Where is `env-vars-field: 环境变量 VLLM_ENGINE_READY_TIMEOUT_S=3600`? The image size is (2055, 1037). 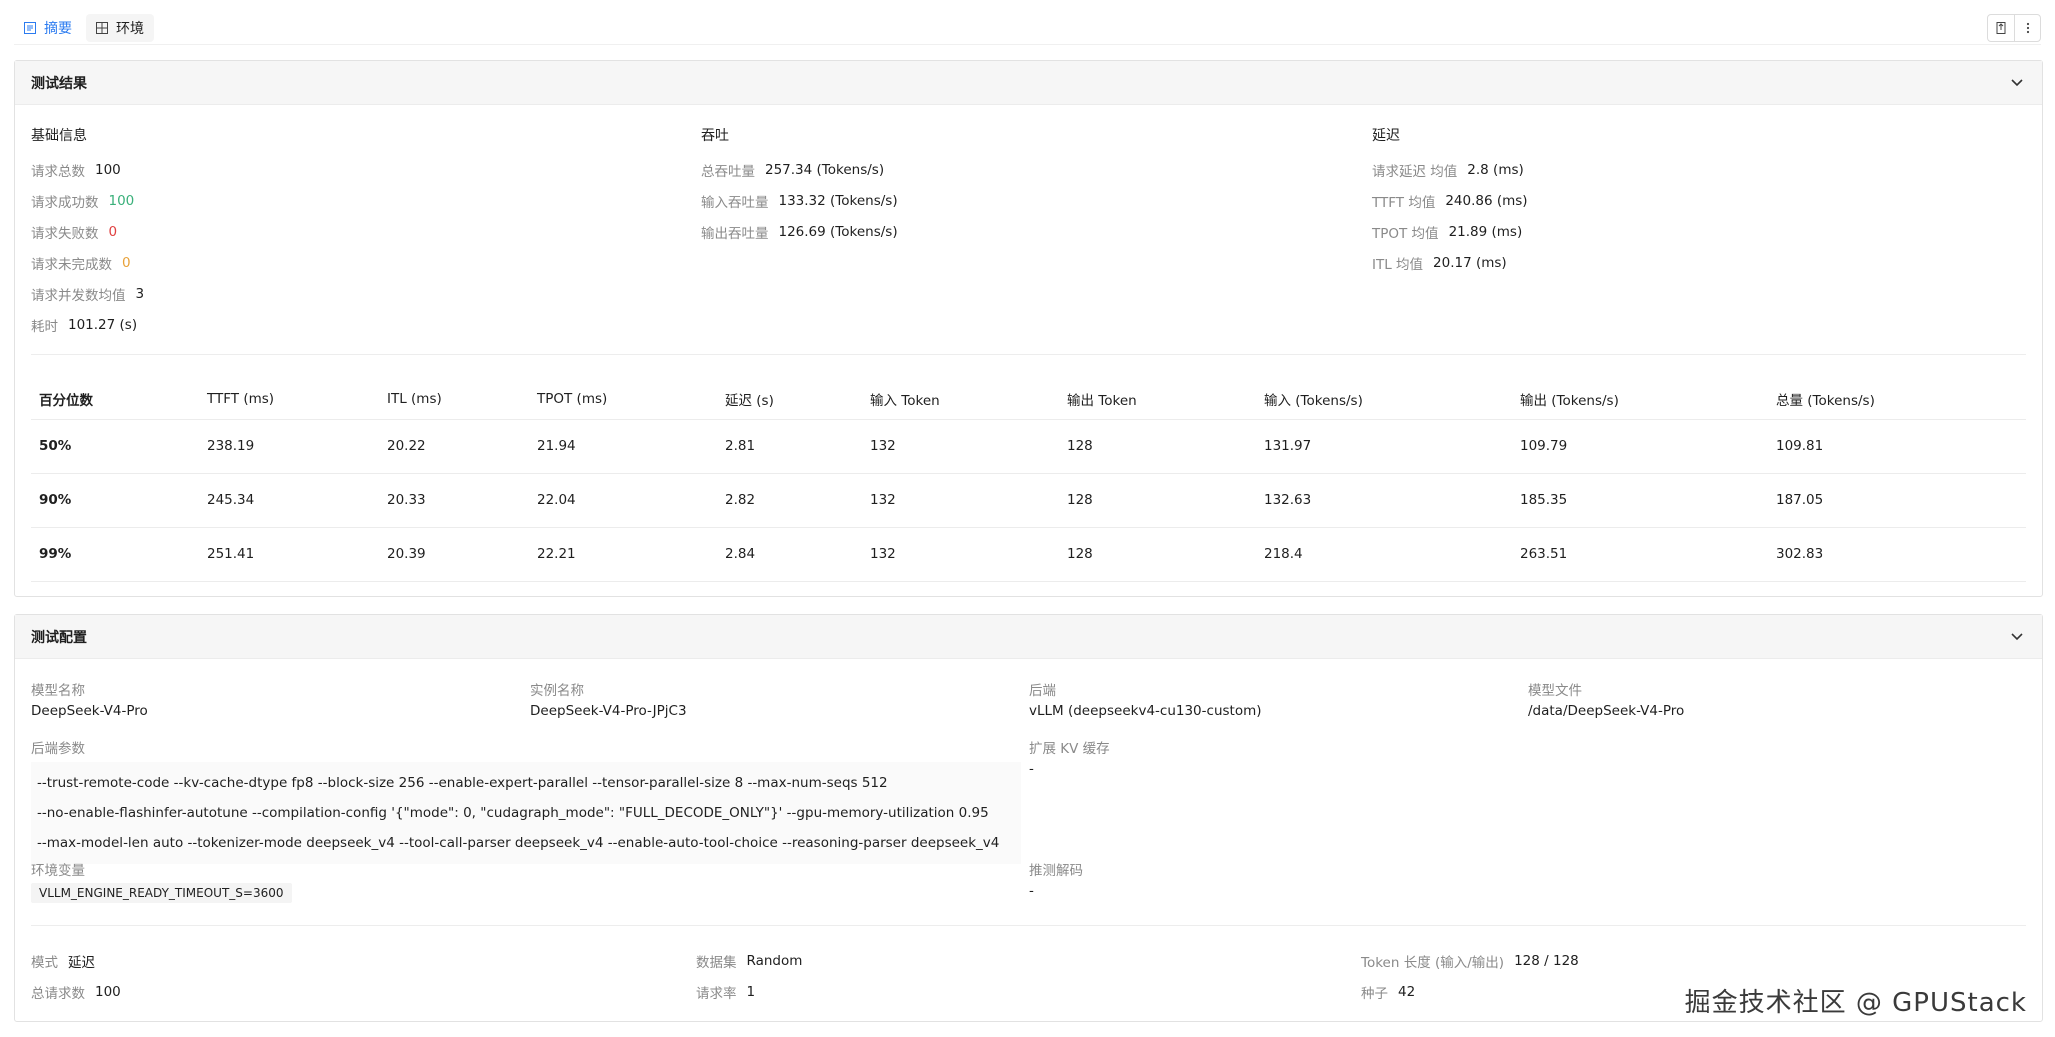 env-vars-field: 环境变量 VLLM_ENGINE_READY_TIMEOUT_S=3600 is located at coordinates (161, 881).